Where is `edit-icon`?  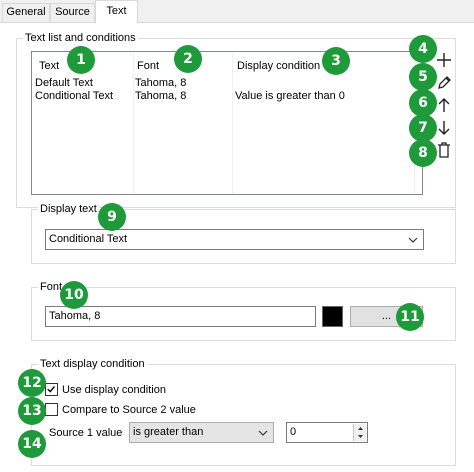 edit-icon is located at coordinates (444, 83).